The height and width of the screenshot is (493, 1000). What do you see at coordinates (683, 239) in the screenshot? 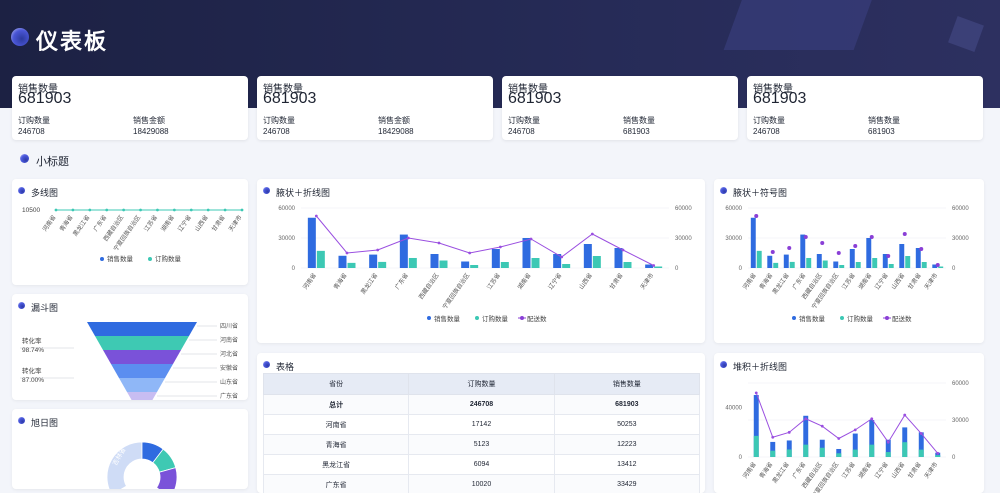
I see `y-tick-label-right: 30000` at bounding box center [683, 239].